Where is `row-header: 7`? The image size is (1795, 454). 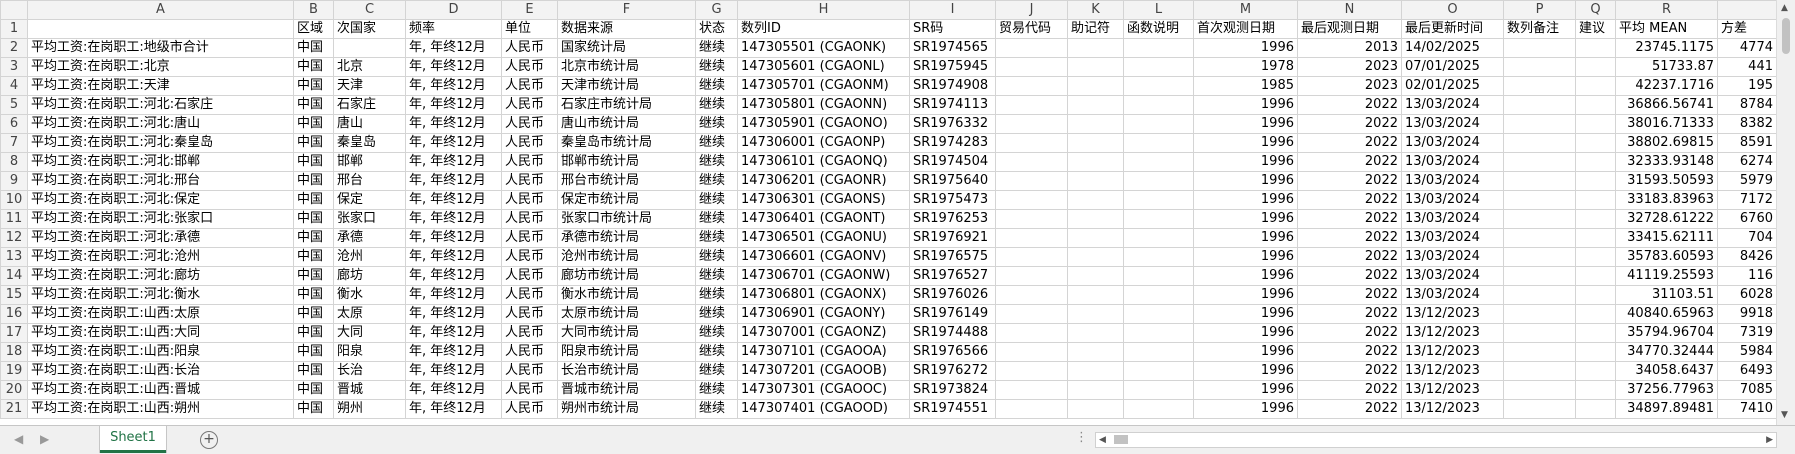
row-header: 7 is located at coordinates (14, 143).